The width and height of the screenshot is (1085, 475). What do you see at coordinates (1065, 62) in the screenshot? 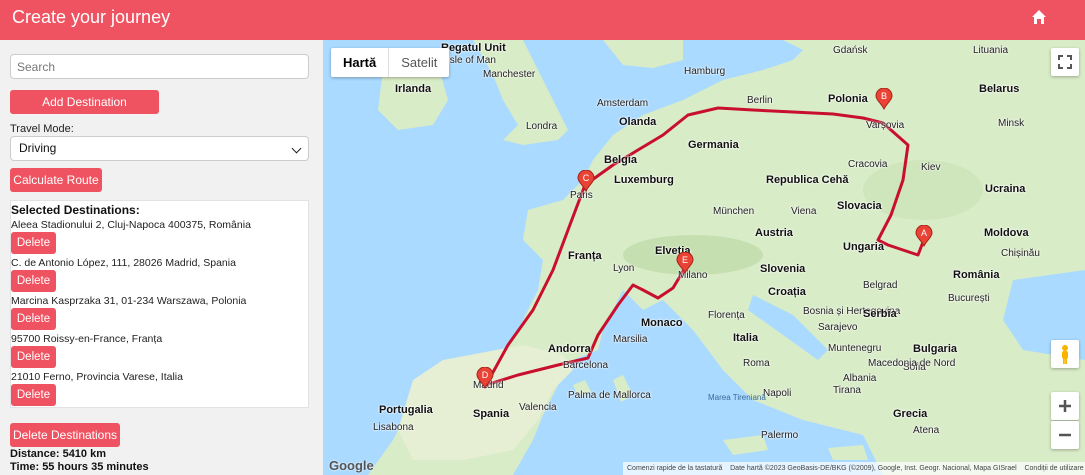
I see `fullscreen-button` at bounding box center [1065, 62].